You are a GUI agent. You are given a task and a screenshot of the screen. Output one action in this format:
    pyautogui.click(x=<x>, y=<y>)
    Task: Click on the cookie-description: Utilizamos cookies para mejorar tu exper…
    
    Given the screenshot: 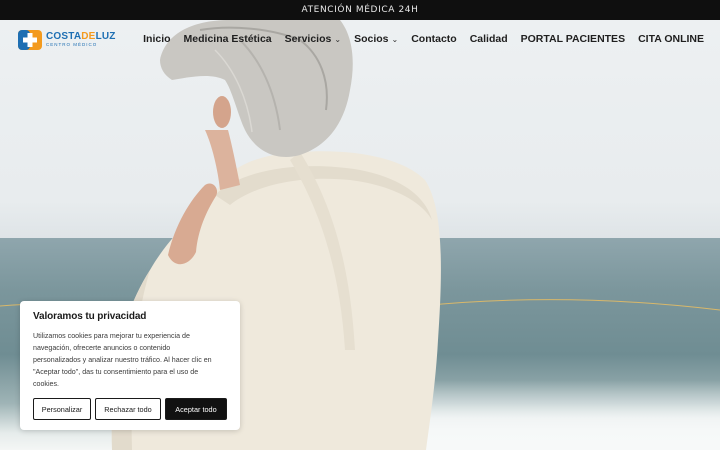 What is the action you would take?
    pyautogui.click(x=122, y=360)
    